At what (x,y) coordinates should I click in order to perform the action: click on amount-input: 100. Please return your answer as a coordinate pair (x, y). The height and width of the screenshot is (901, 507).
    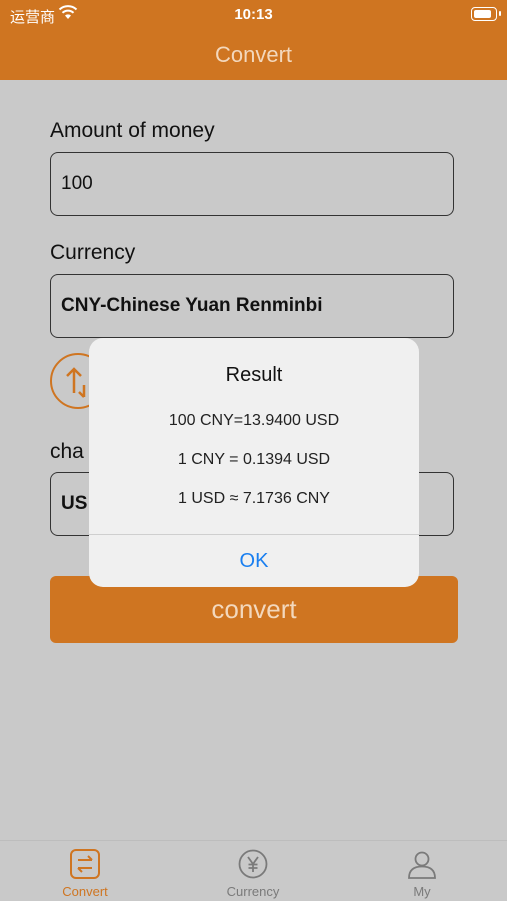
    Looking at the image, I should click on (252, 184).